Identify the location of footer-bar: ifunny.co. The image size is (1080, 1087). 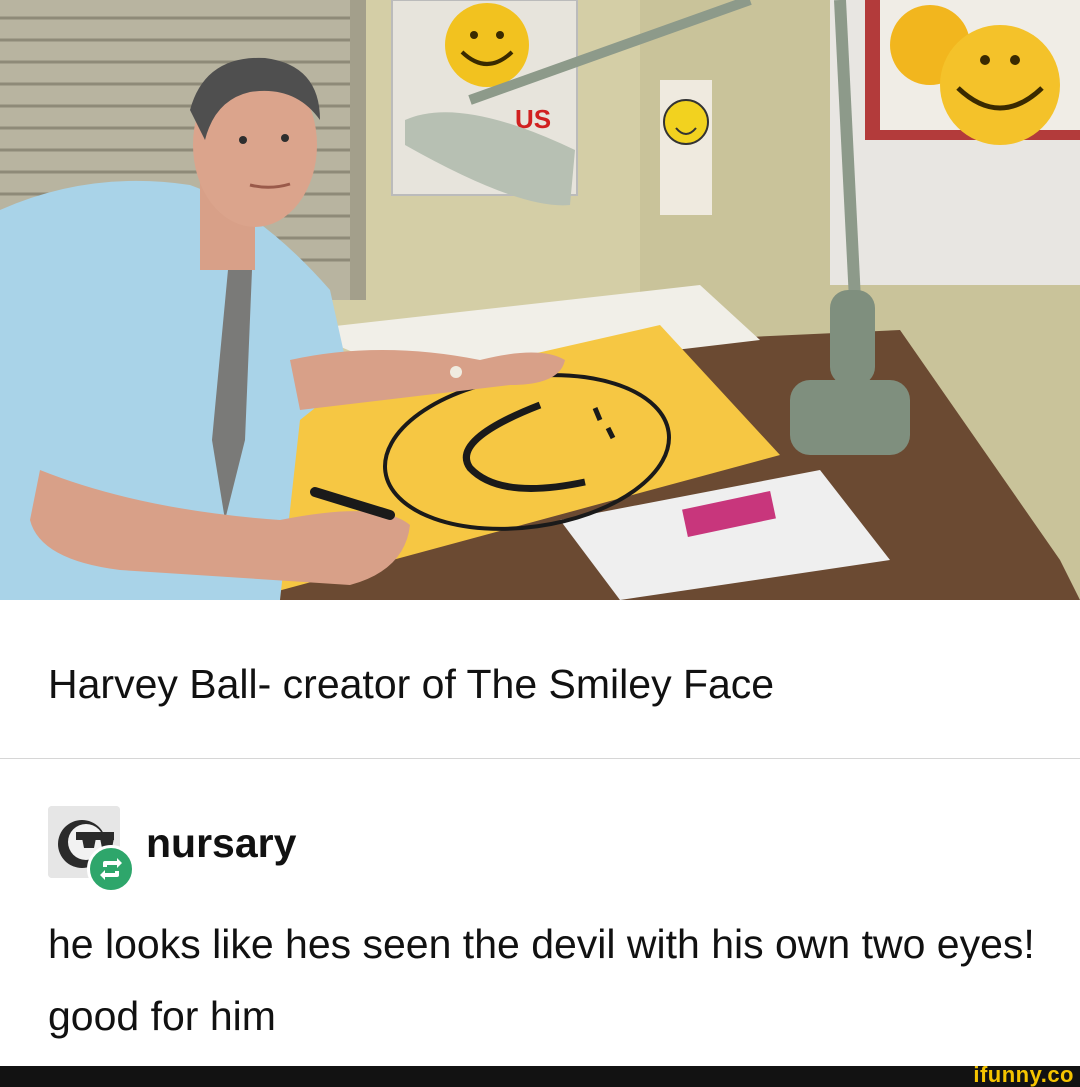
(540, 1074).